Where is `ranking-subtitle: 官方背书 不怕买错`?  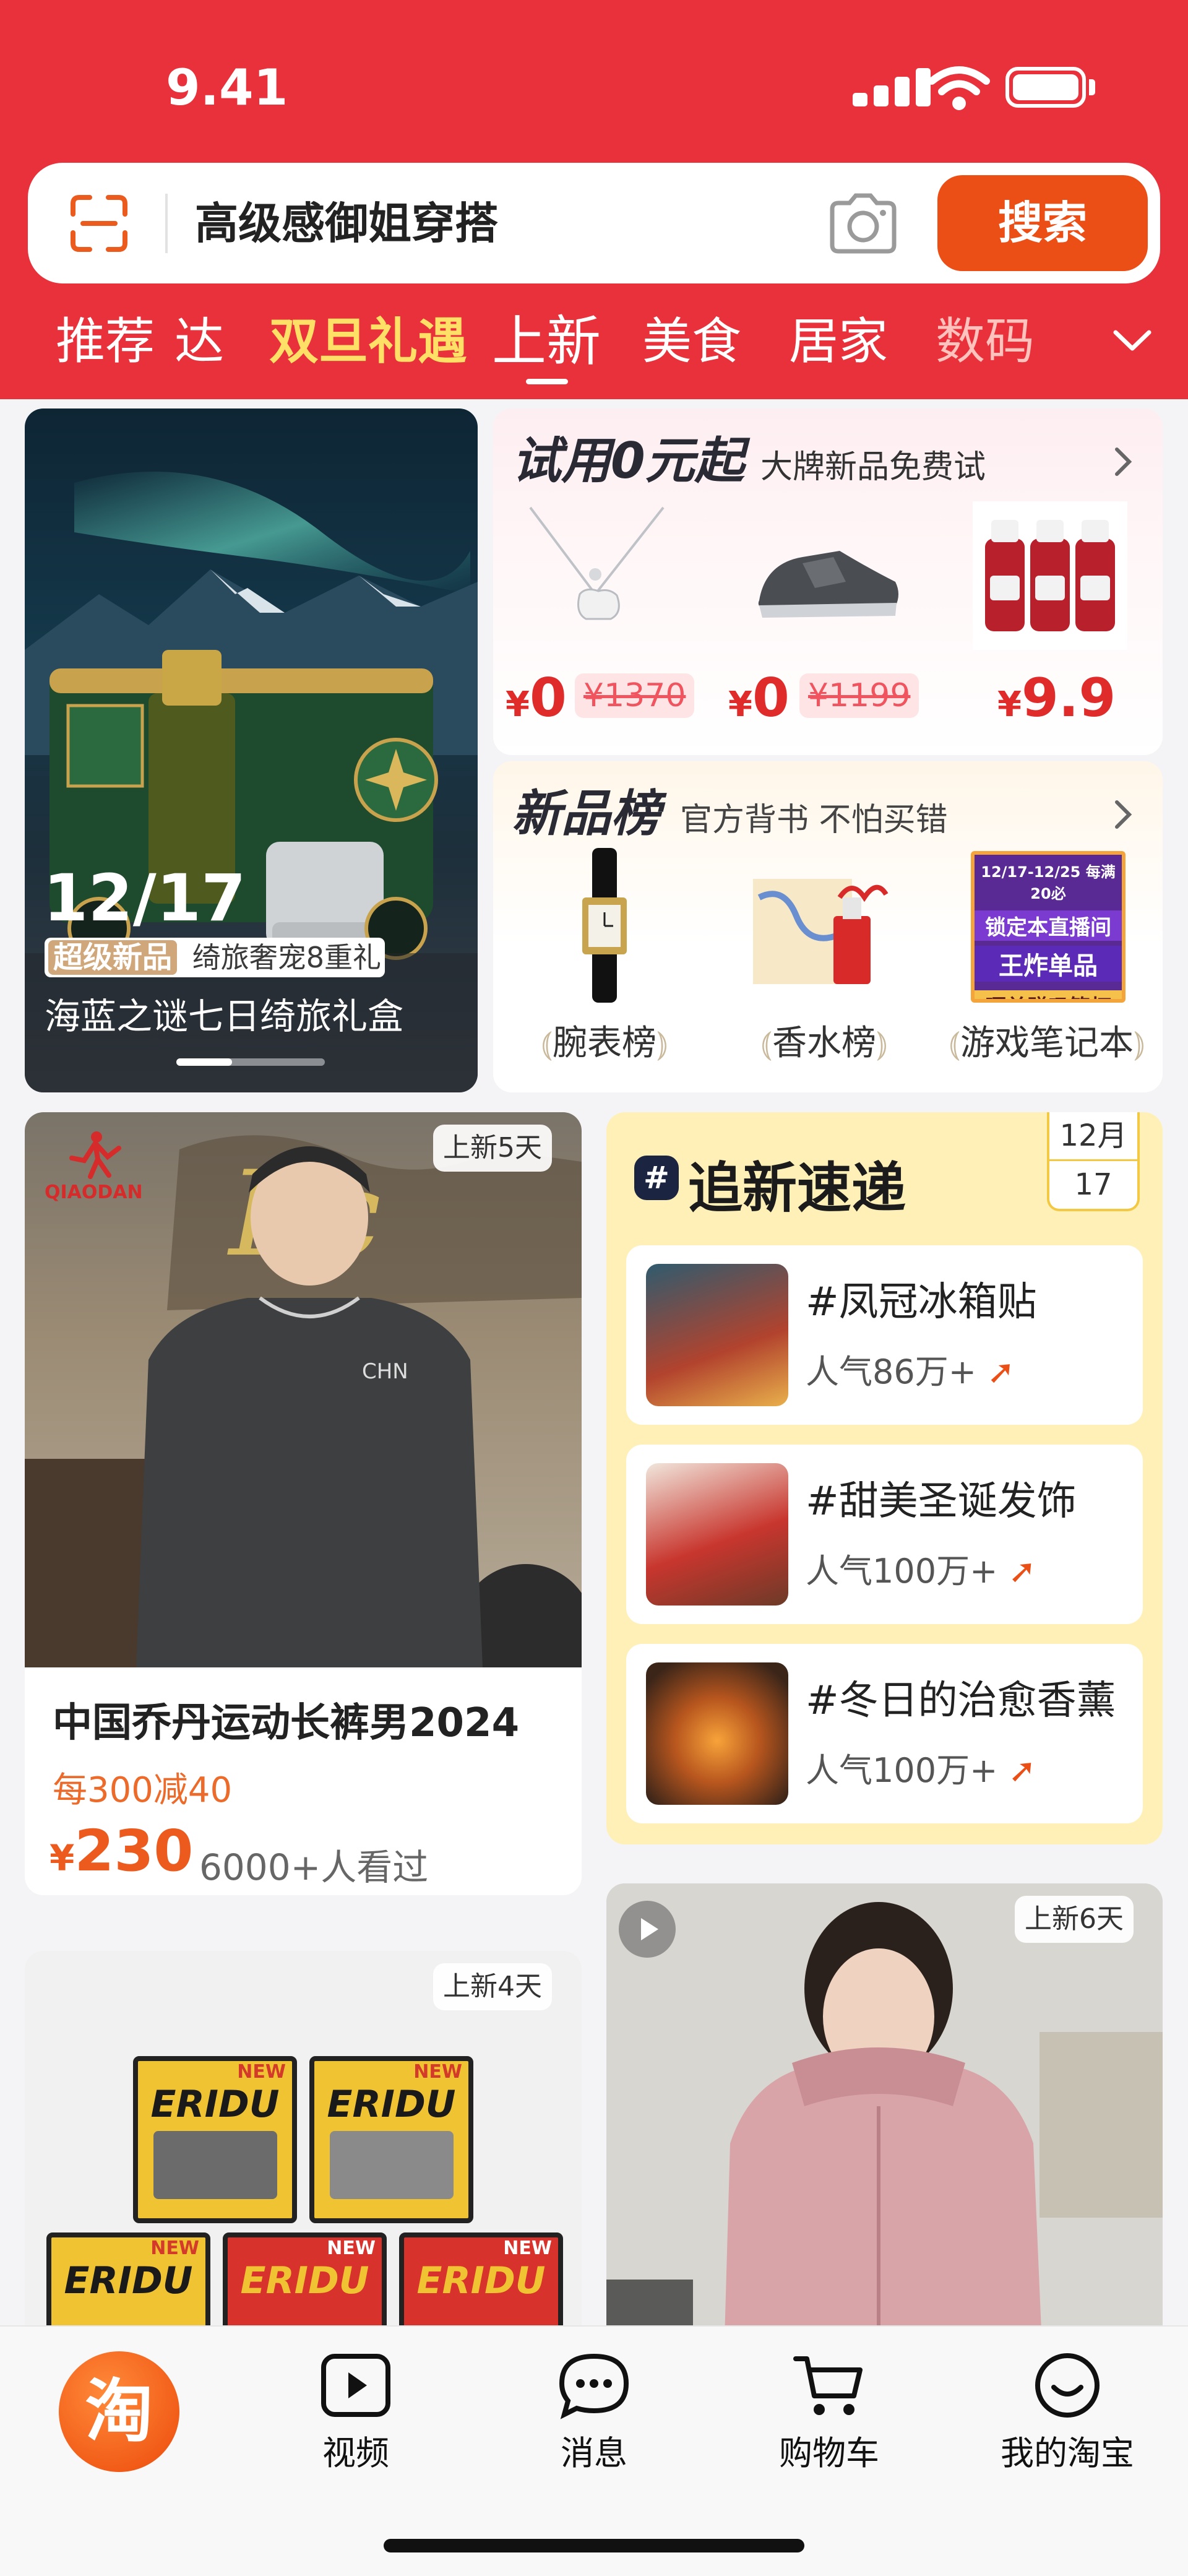 ranking-subtitle: 官方背书 不怕买错 is located at coordinates (814, 820).